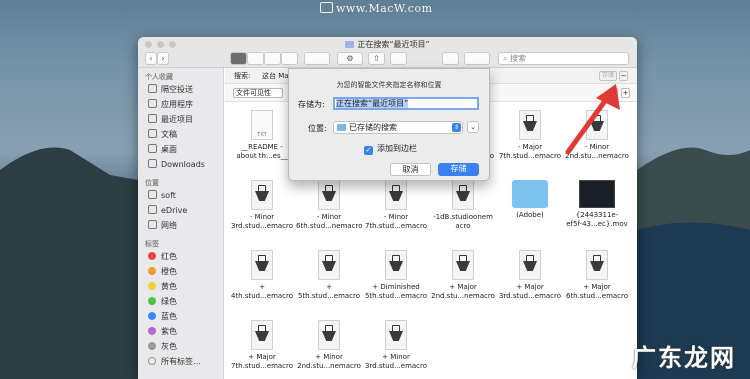  What do you see at coordinates (530, 135) in the screenshot?
I see `file-item: - Major 7th.stud...emacro` at bounding box center [530, 135].